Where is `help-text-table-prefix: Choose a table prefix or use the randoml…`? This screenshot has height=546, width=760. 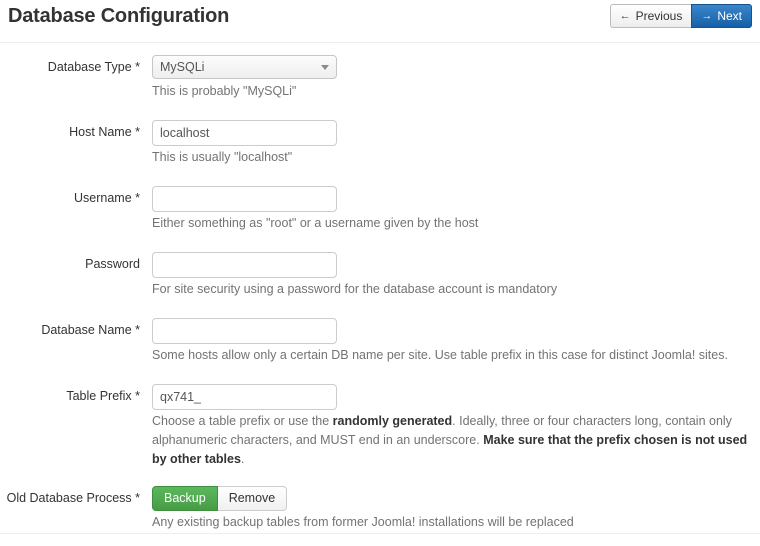 help-text-table-prefix: Choose a table prefix or use the randoml… is located at coordinates (456, 440).